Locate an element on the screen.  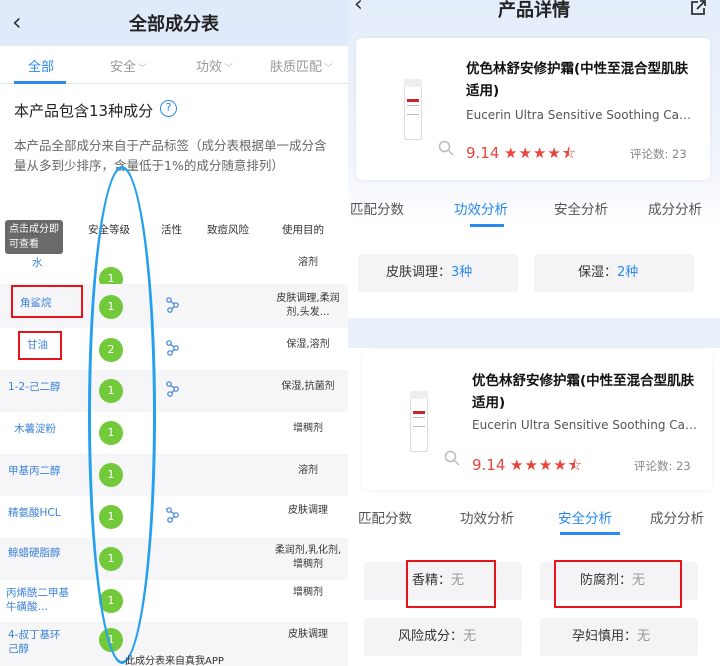
tab-skin-match-label: 肤质匹配 is located at coordinates (296, 67).